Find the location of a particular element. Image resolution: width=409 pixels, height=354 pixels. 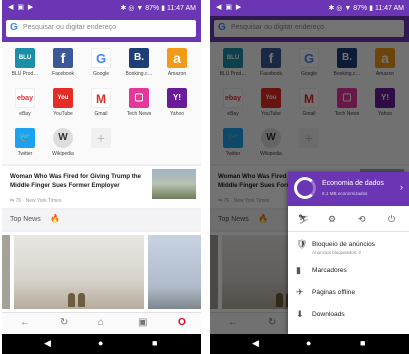

speed-dial-facebook: f Facebook is located at coordinates (63, 64).